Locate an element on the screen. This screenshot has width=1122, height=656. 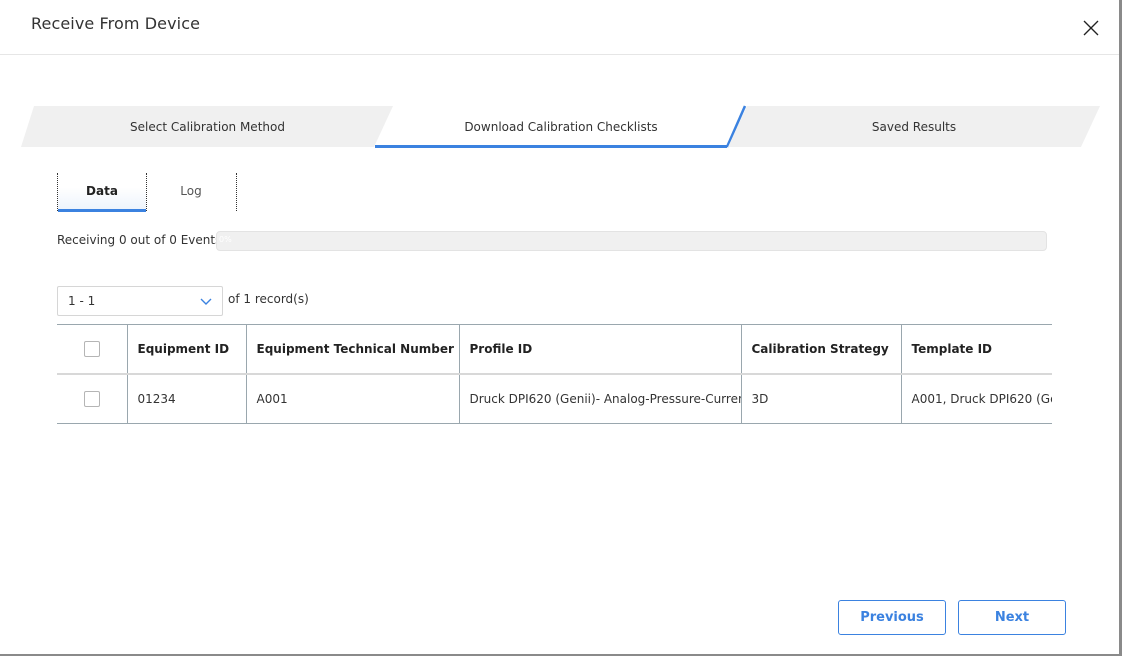
select-all-checkbox is located at coordinates (91, 348).